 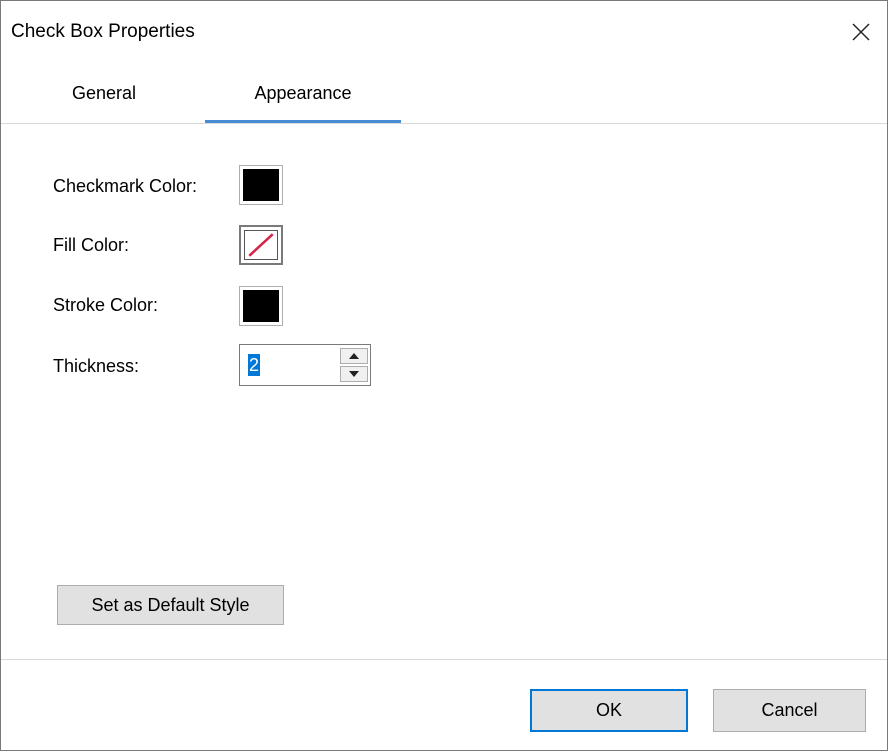 I want to click on tab-appearance: Appearance, so click(x=303, y=93).